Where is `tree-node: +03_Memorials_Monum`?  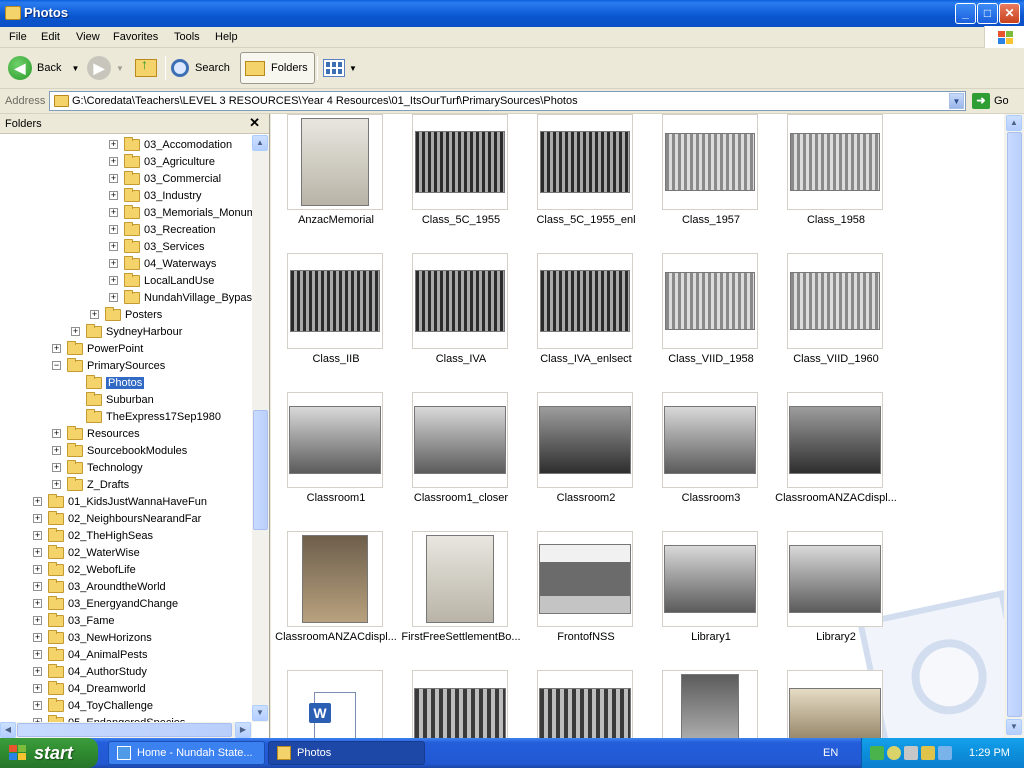
tree-node: +03_Memorials_Monum is located at coordinates (180, 212).